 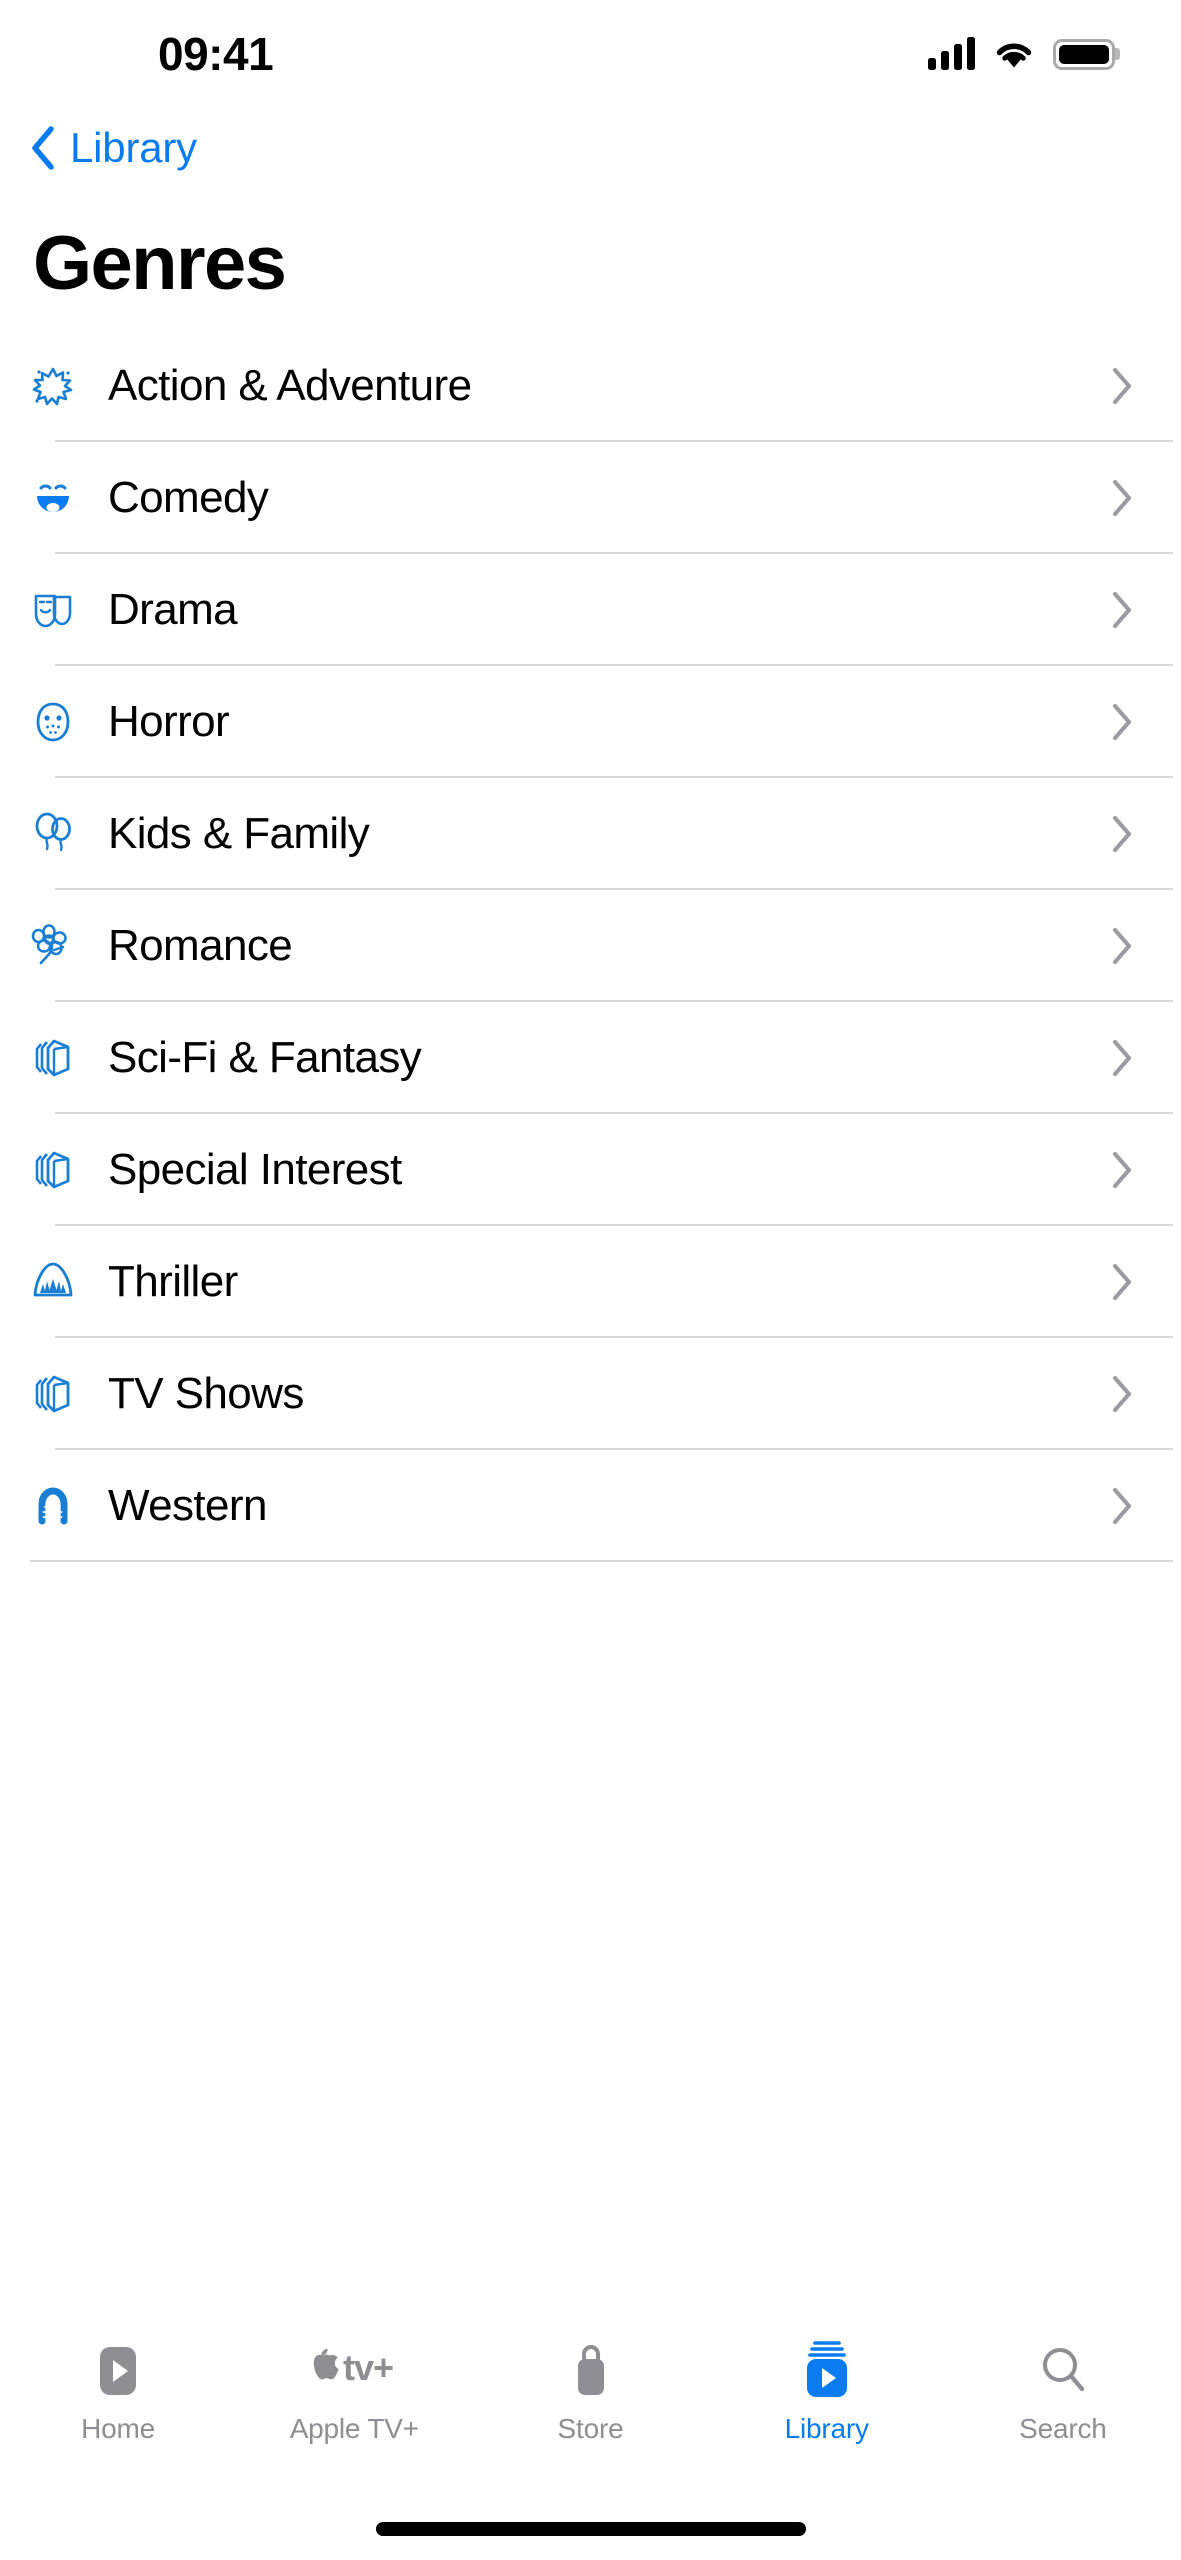 What do you see at coordinates (290, 385) in the screenshot?
I see `list-item-label: Action & Adventure` at bounding box center [290, 385].